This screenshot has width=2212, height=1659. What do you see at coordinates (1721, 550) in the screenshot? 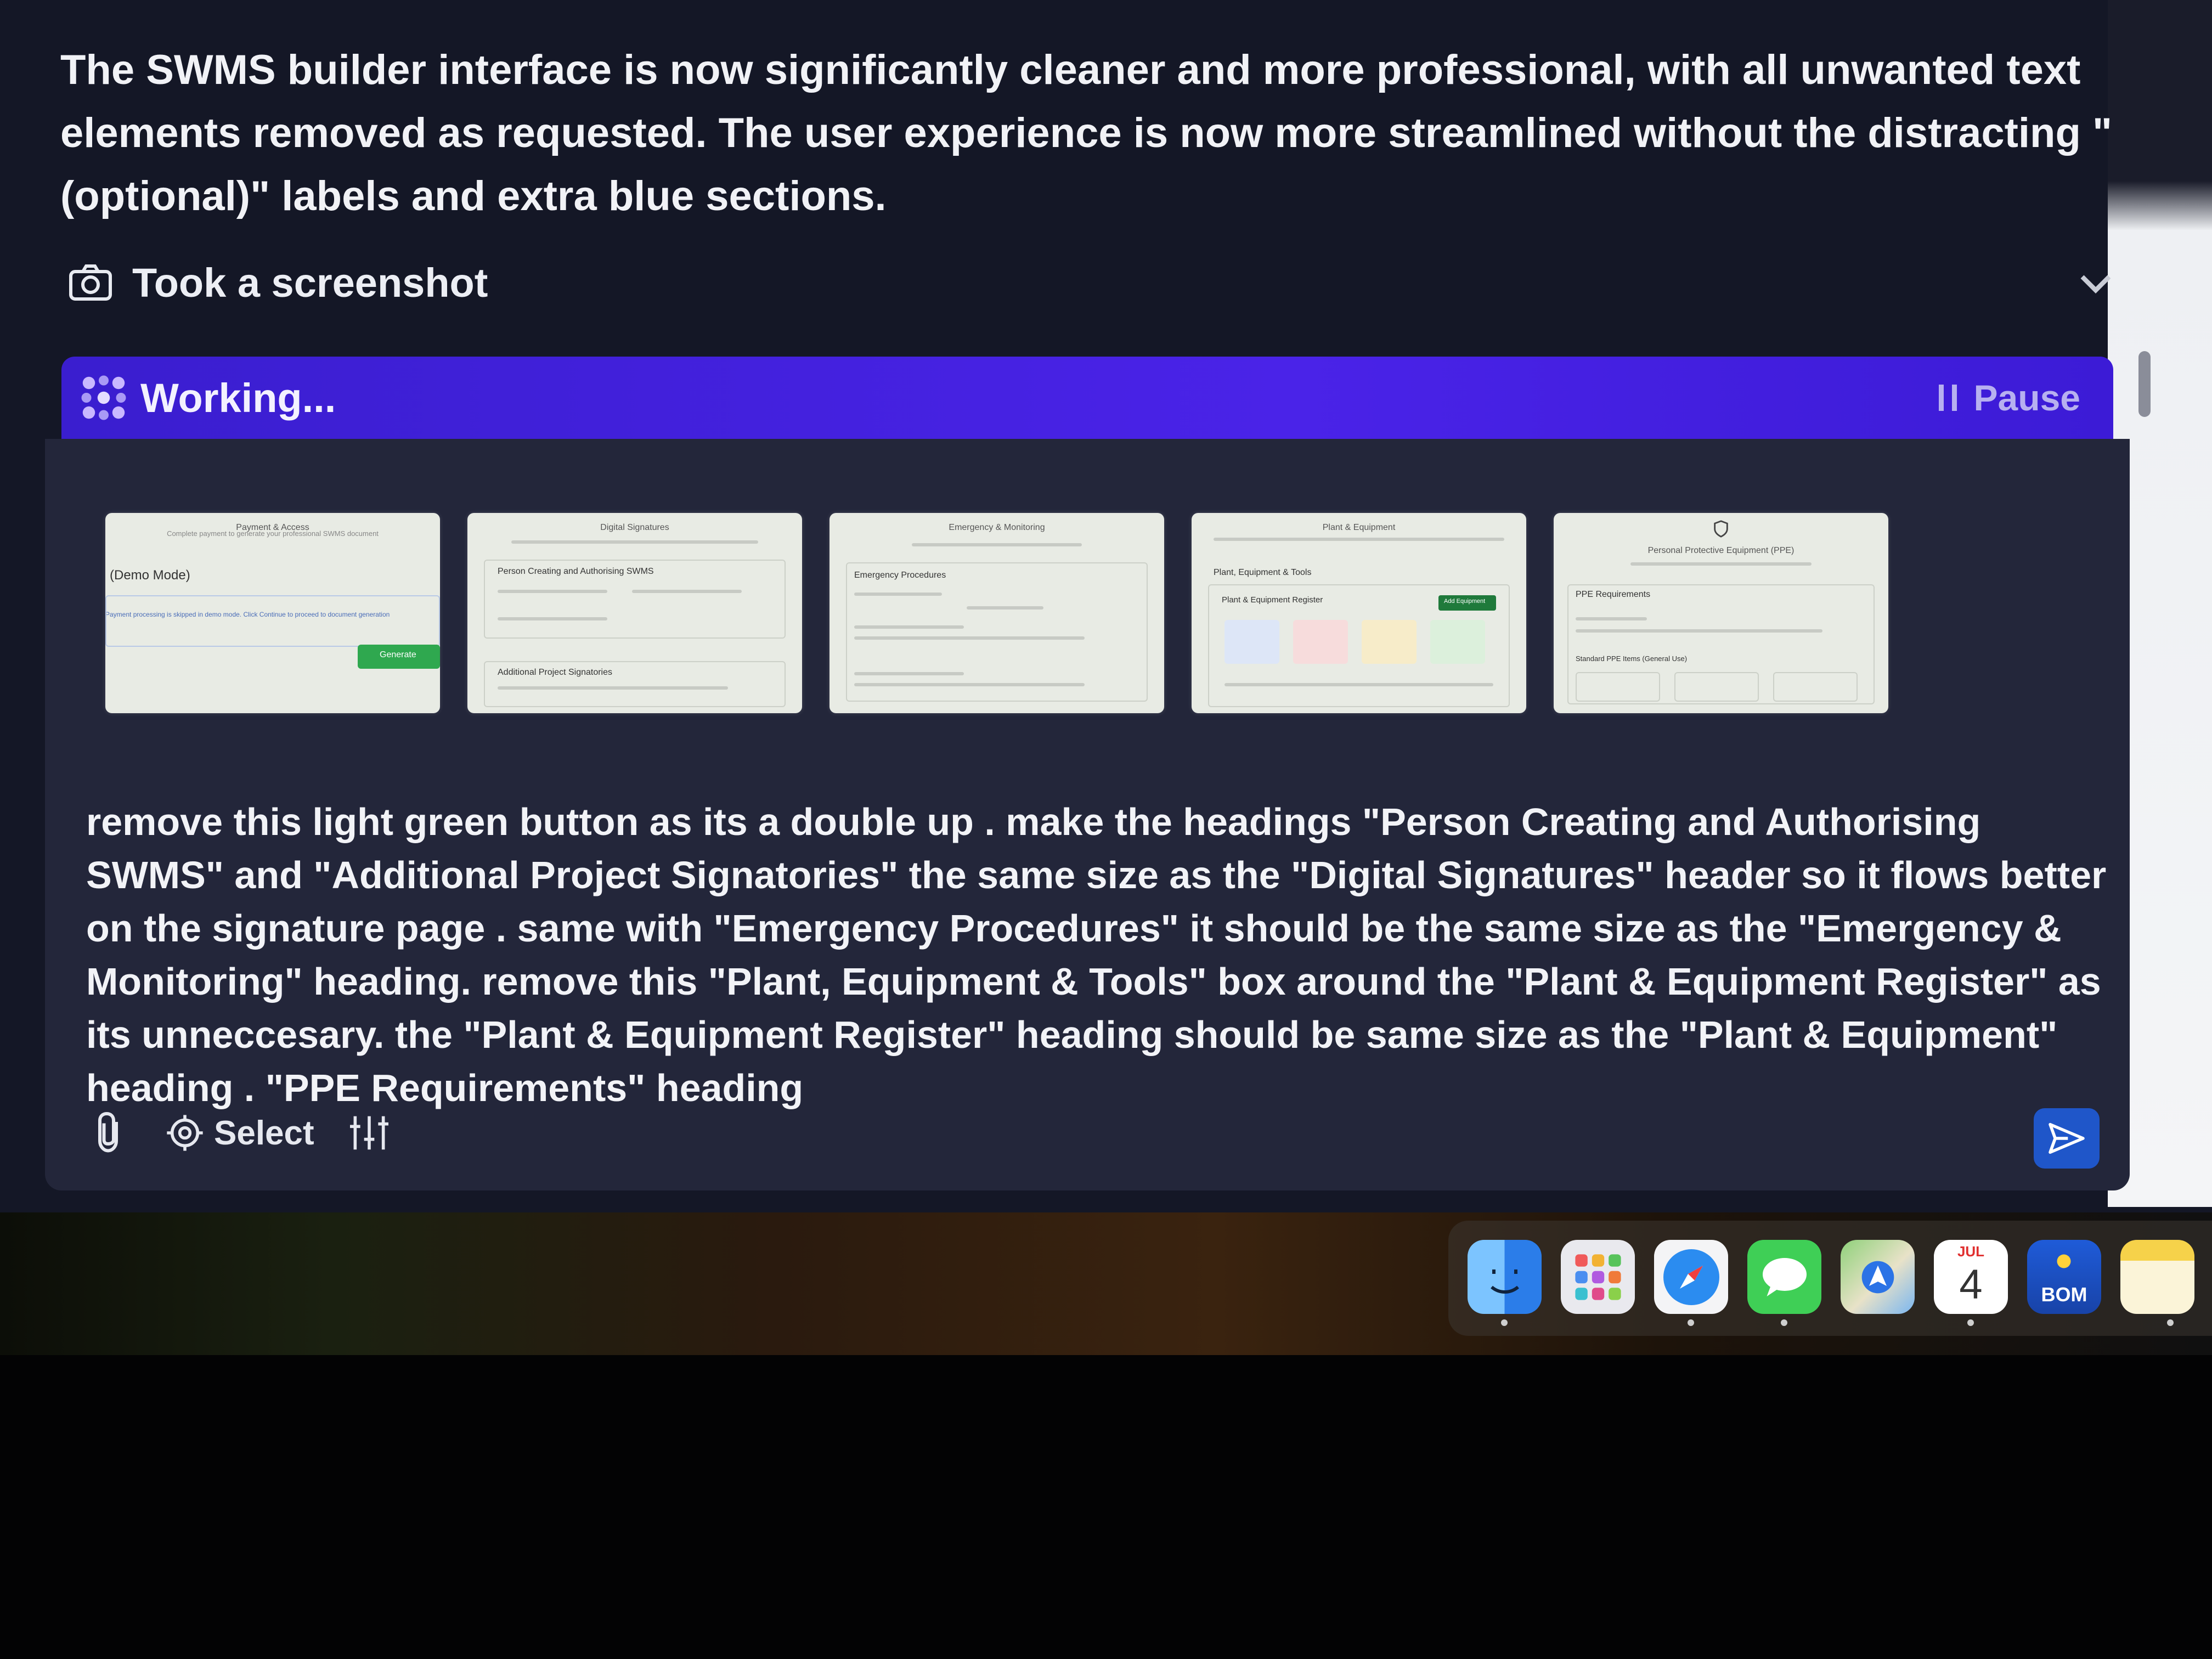
I see `thumb-title: Personal Protective Equipment (PPE)` at bounding box center [1721, 550].